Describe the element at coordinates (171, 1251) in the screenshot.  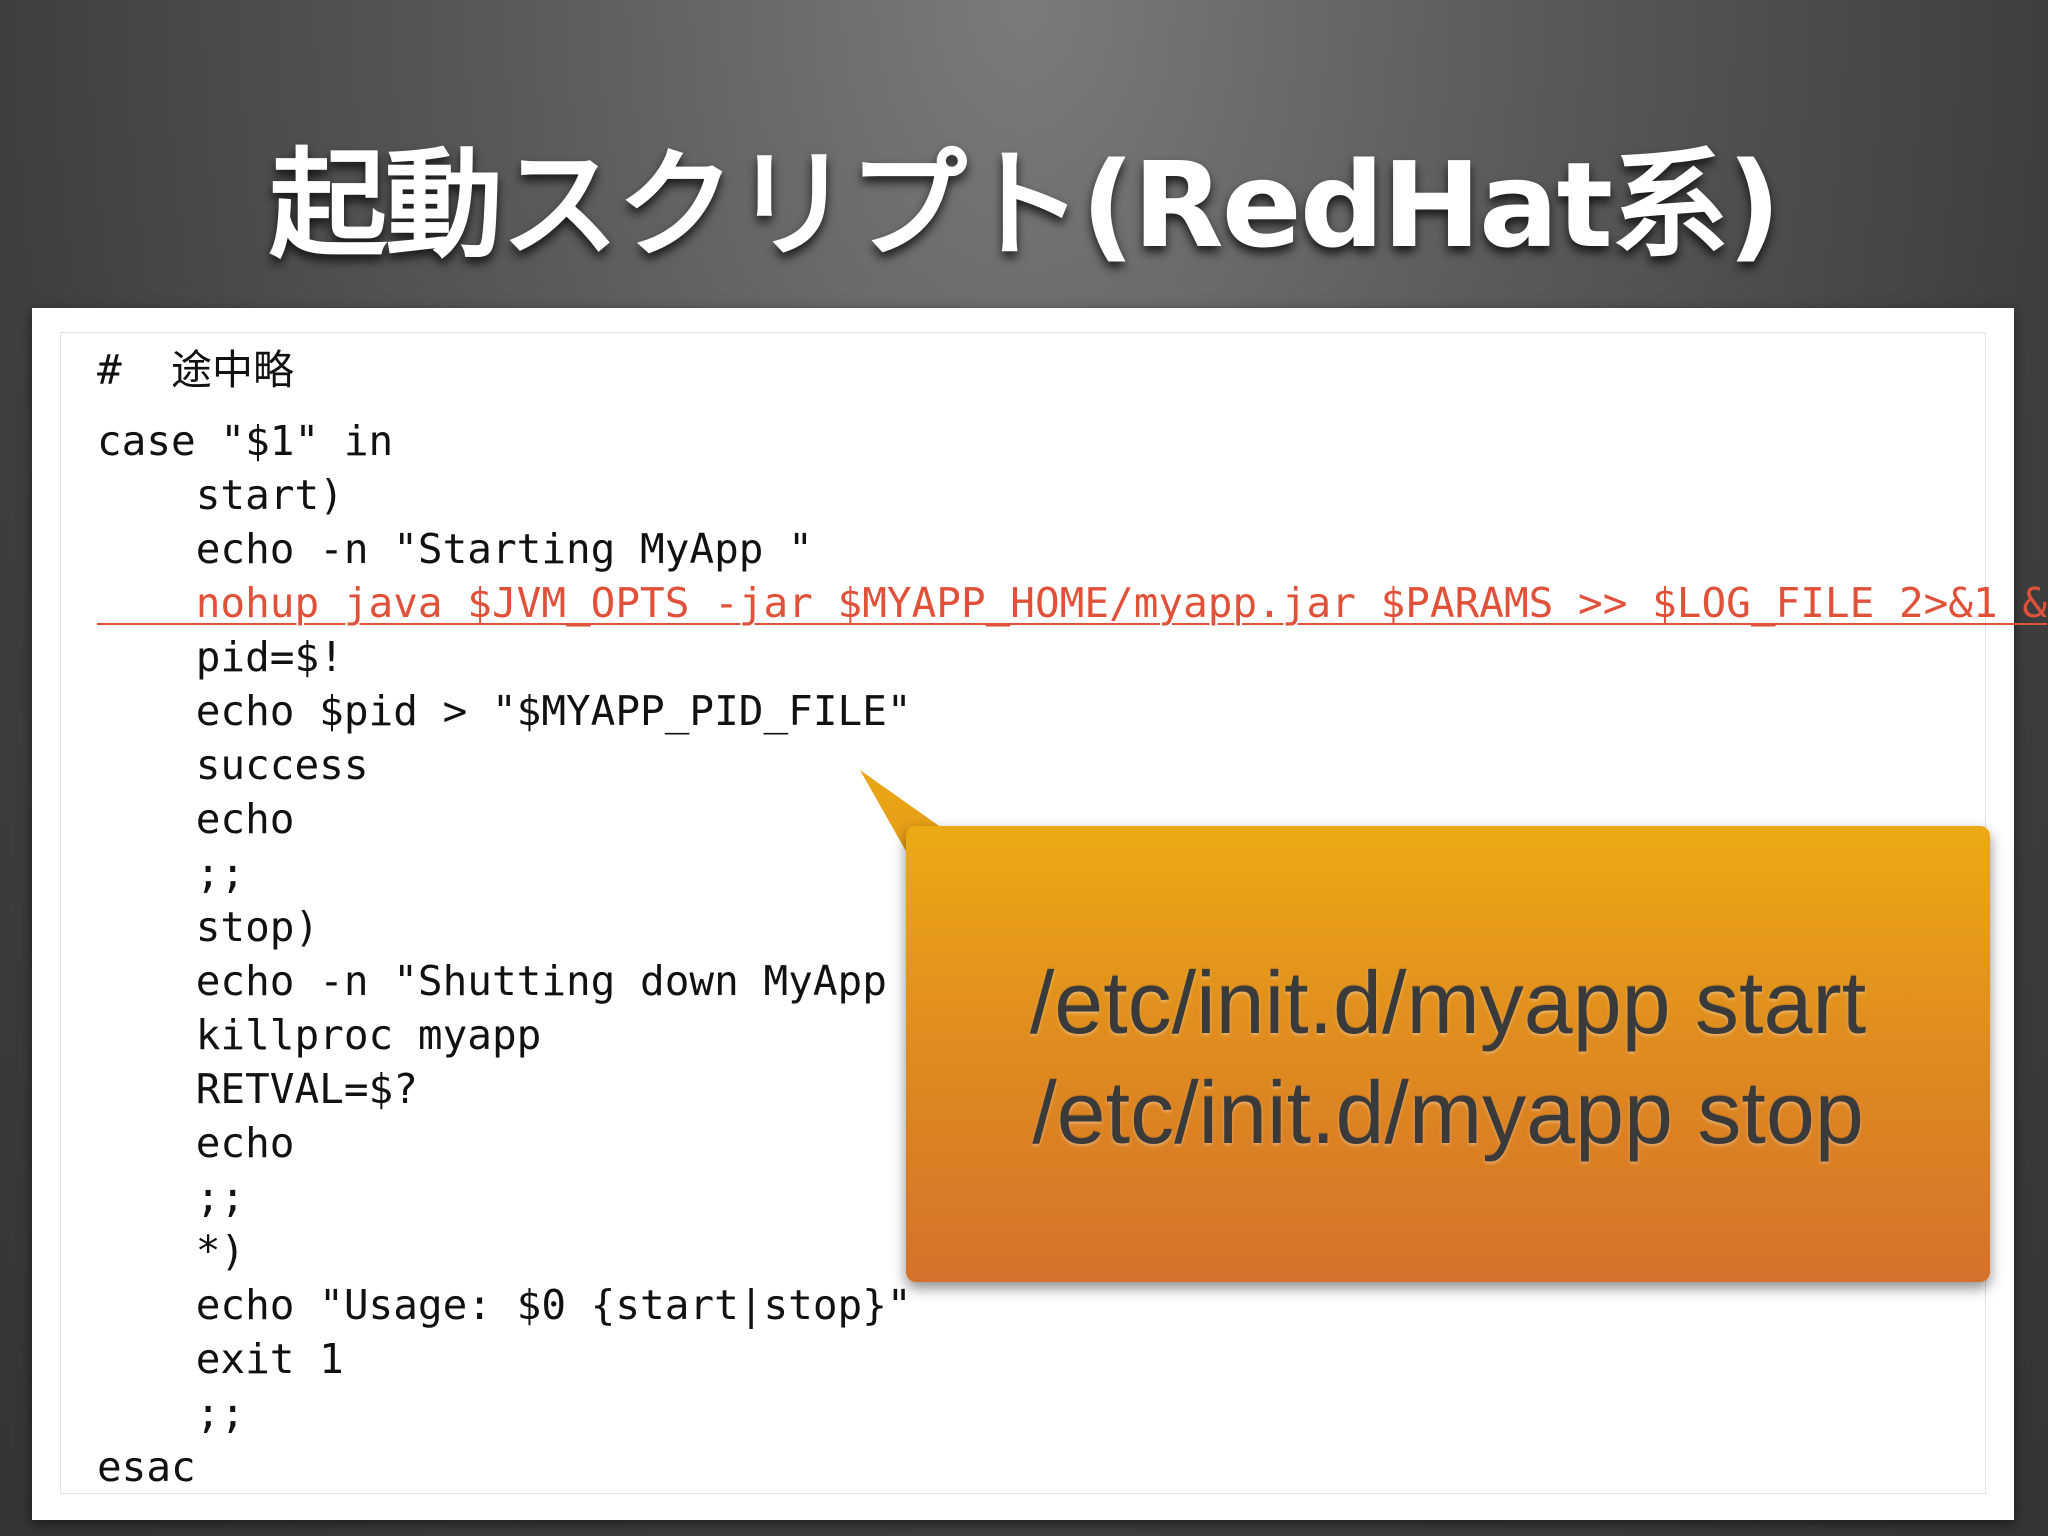
I see `code-line: *)` at that location.